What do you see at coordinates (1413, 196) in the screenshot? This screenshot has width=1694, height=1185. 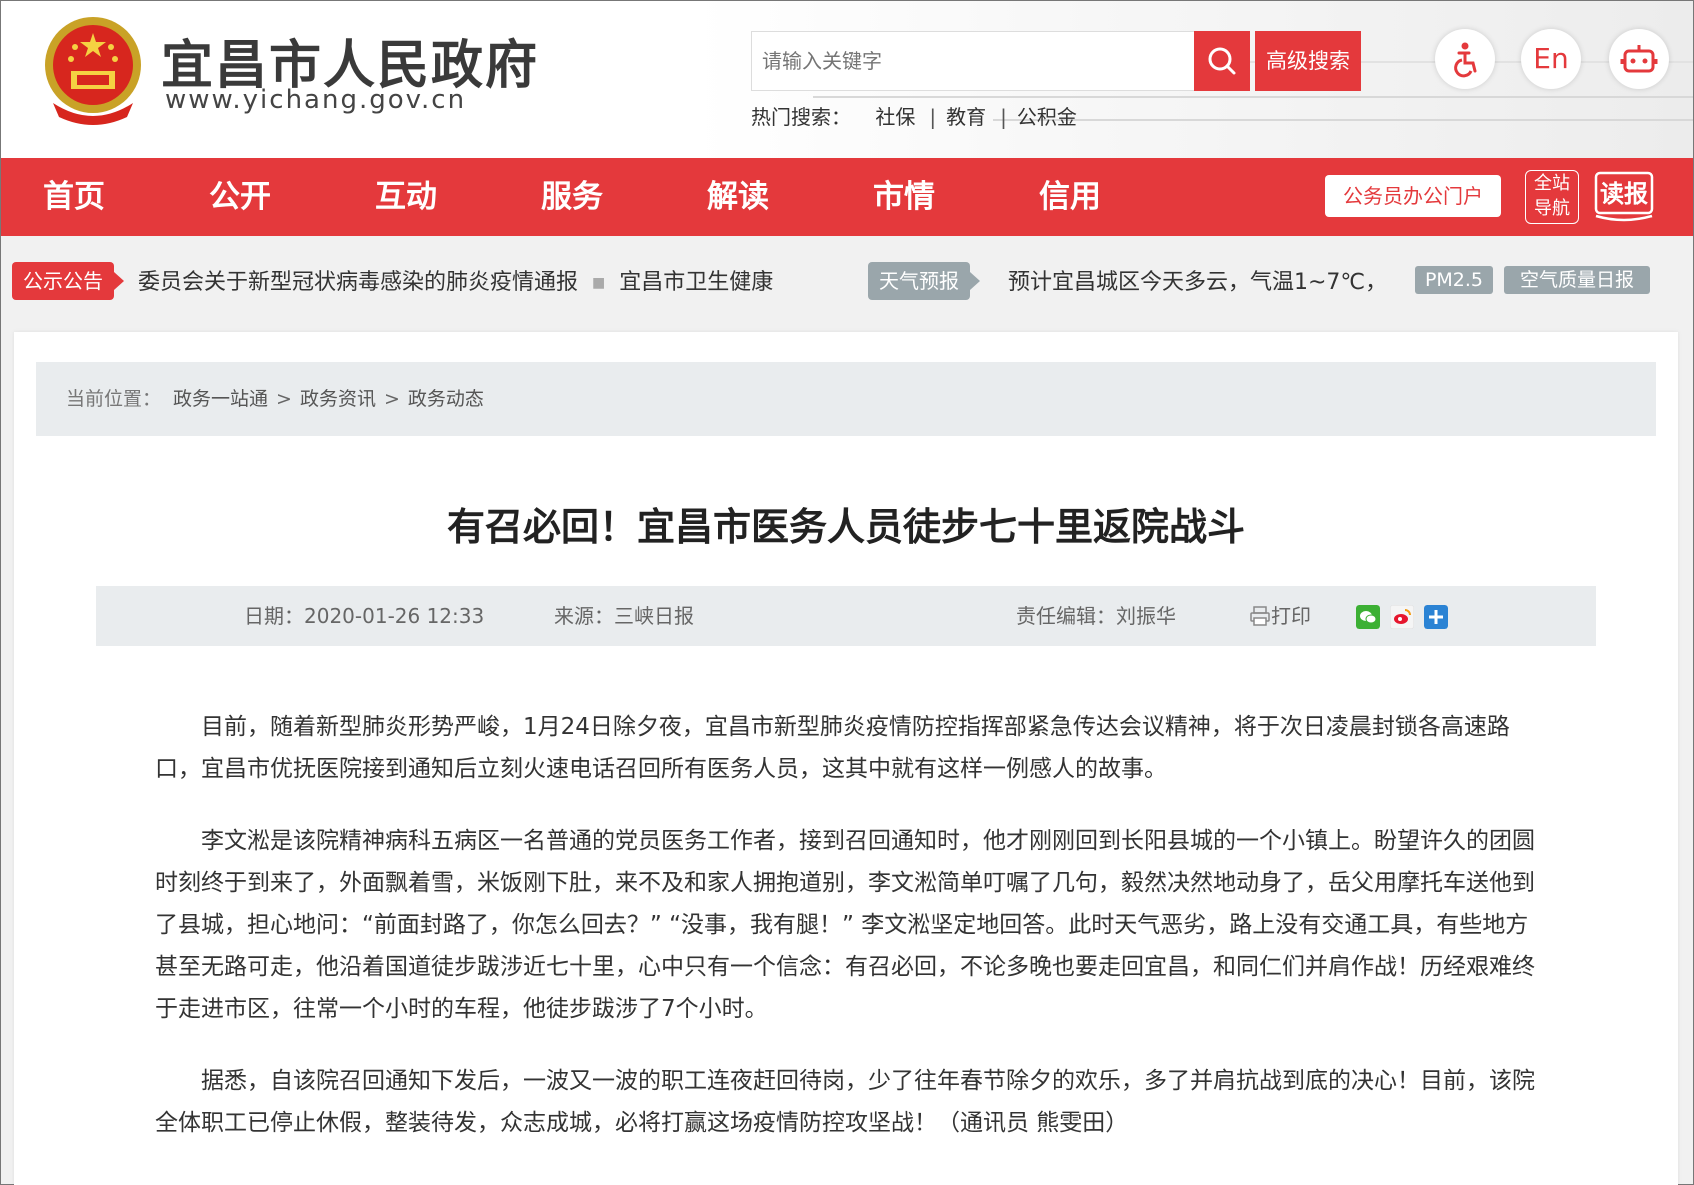 I see `civil-servant-portal-button: 公务员办公门户` at bounding box center [1413, 196].